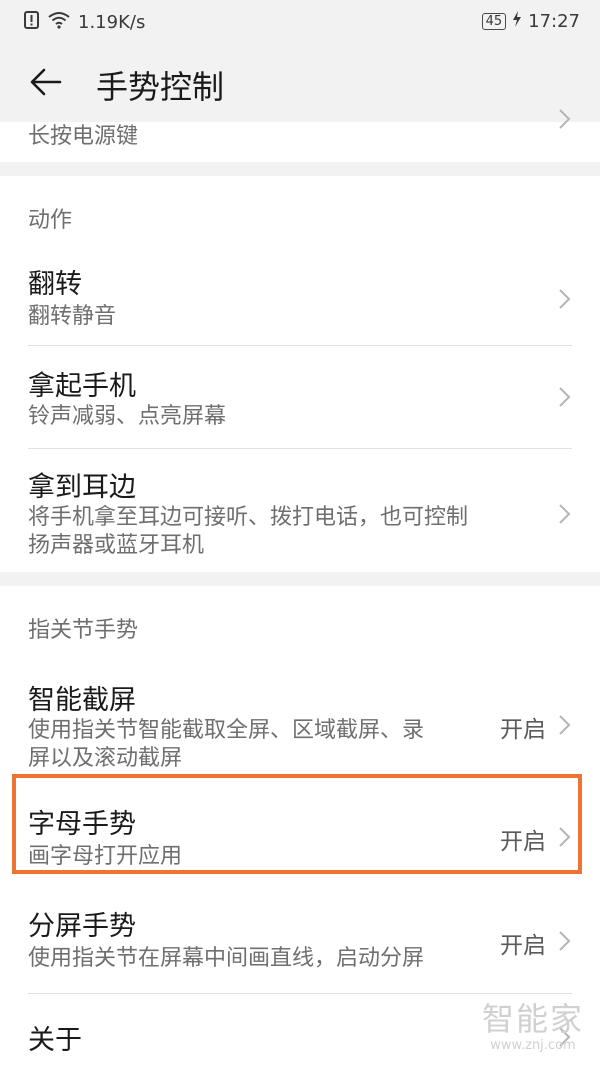 The height and width of the screenshot is (1084, 600). I want to click on list-item-title: 分屏手势, so click(82, 926).